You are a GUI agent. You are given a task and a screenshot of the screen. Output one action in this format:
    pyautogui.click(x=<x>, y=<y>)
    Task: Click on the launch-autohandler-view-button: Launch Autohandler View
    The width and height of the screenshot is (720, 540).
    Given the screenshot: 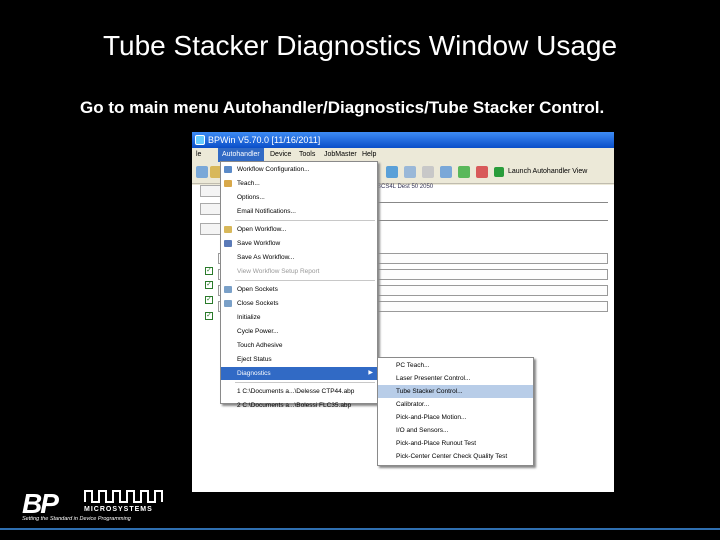 What is the action you would take?
    pyautogui.click(x=539, y=172)
    